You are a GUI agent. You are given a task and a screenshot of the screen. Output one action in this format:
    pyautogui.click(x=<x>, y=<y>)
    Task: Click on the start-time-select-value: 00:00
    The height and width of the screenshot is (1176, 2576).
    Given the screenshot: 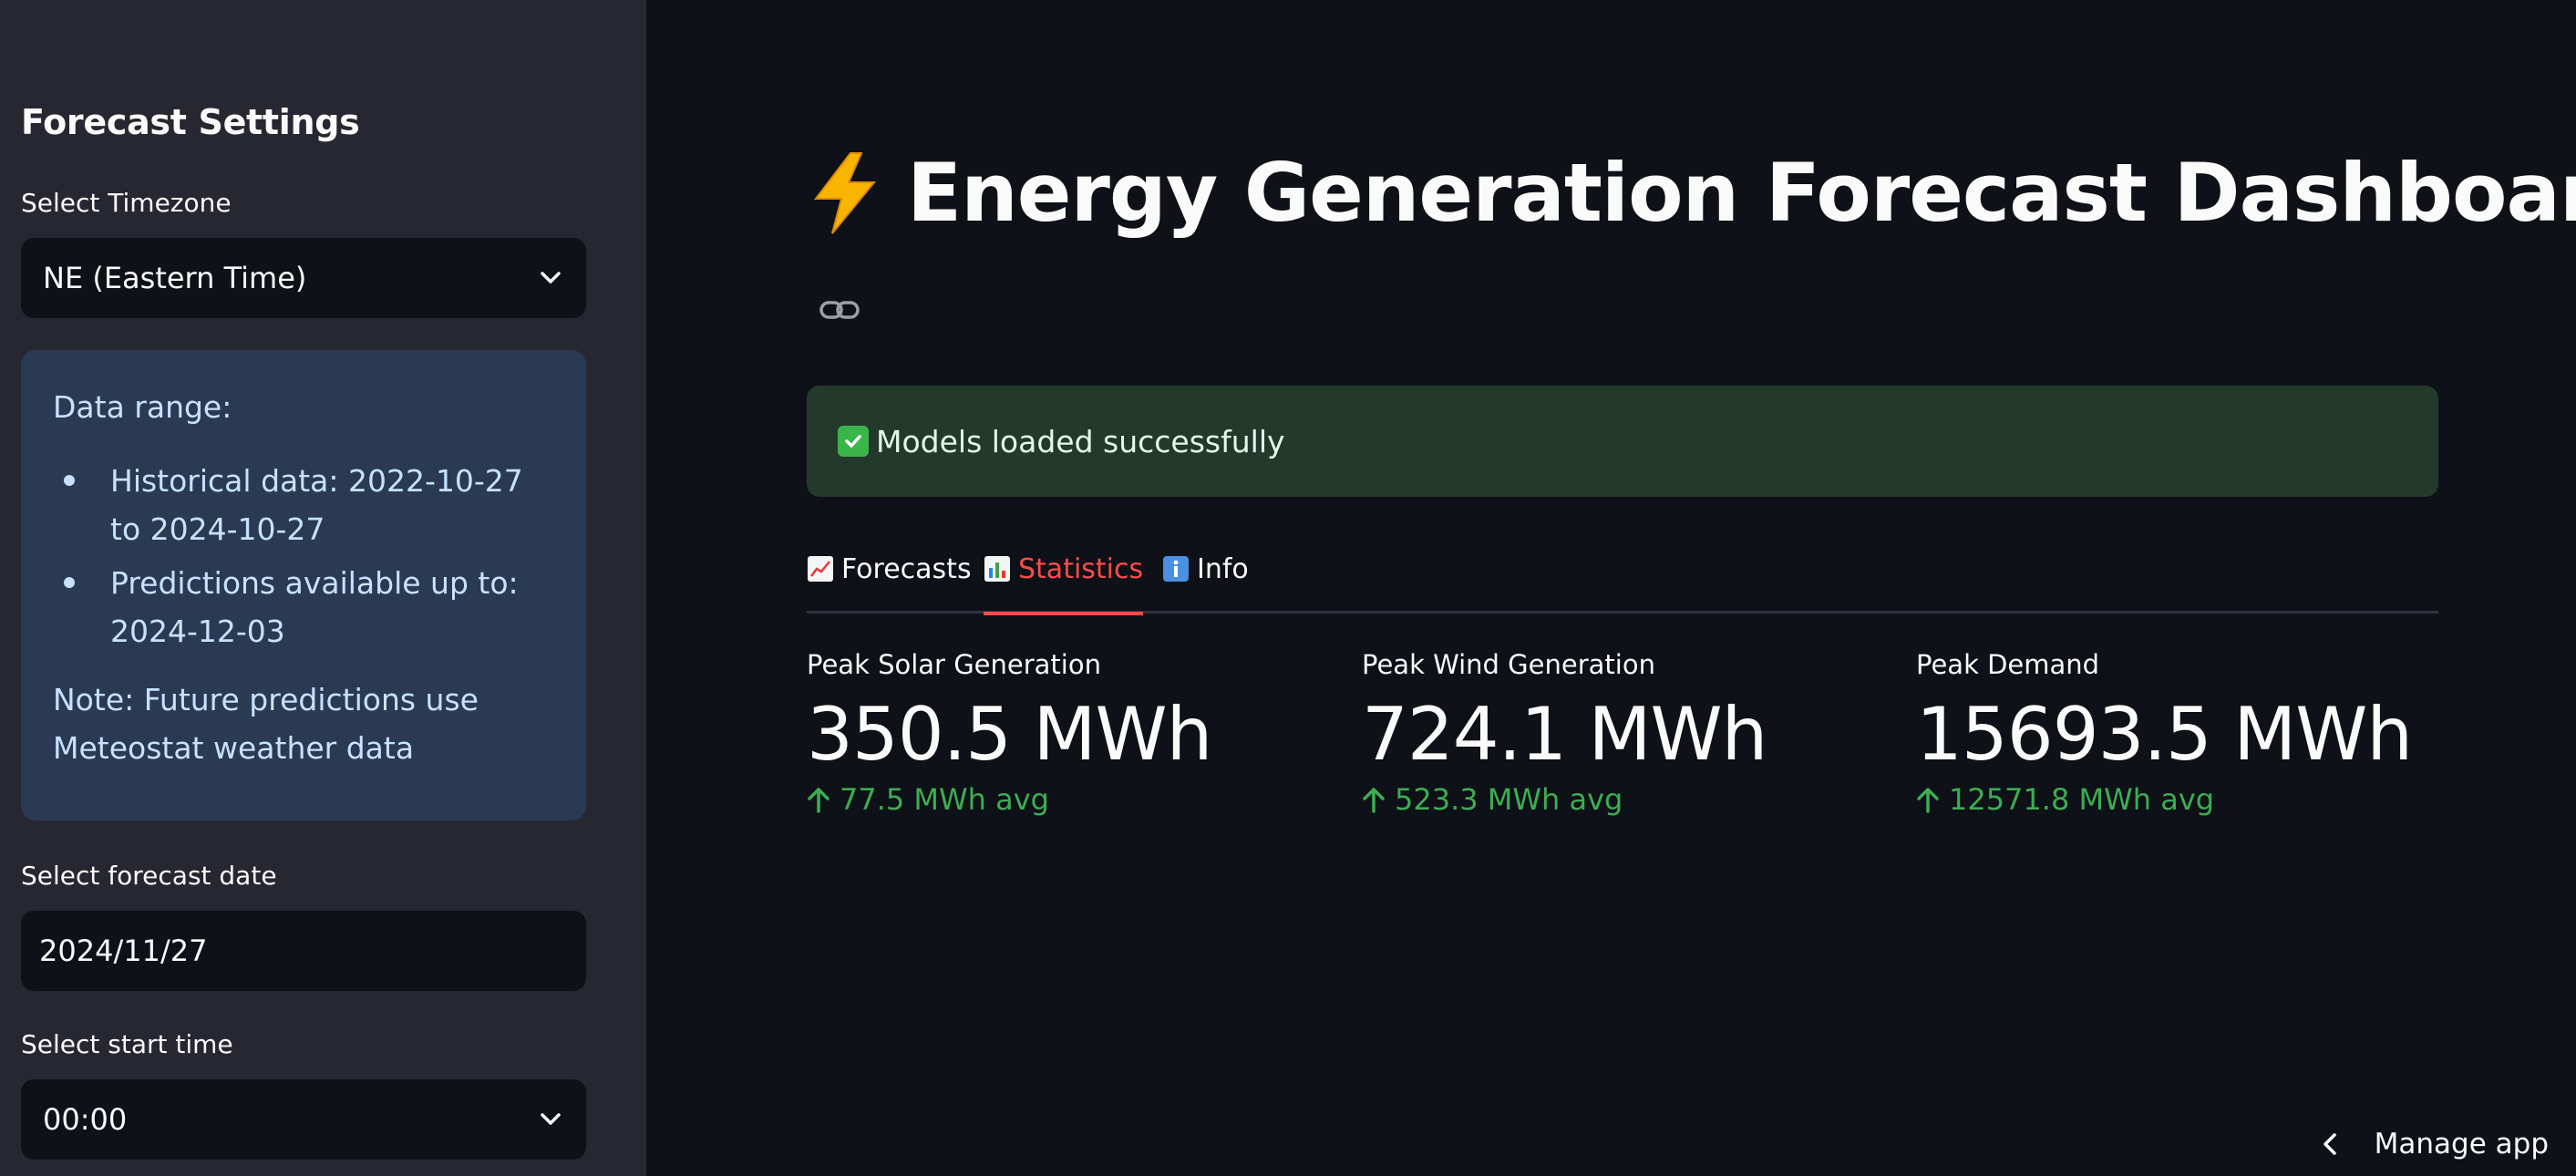 What is the action you would take?
    pyautogui.click(x=85, y=1119)
    